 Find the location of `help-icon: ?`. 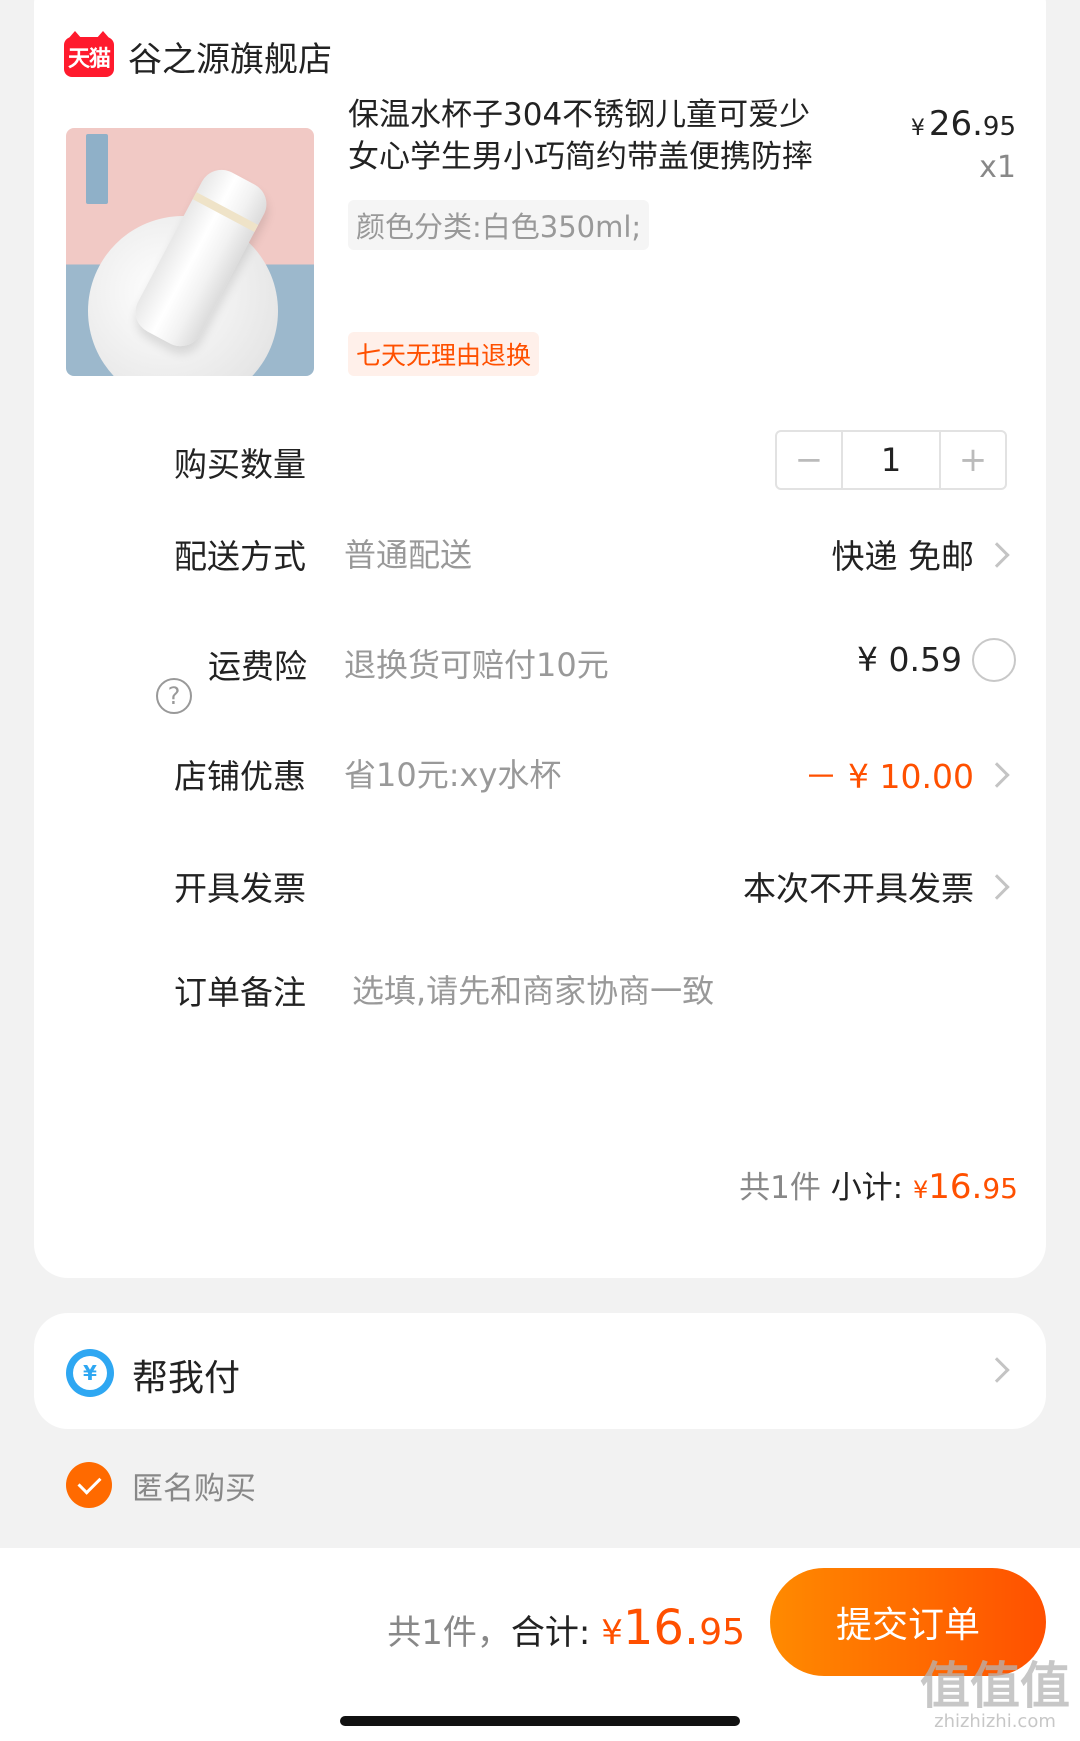

help-icon: ? is located at coordinates (174, 696).